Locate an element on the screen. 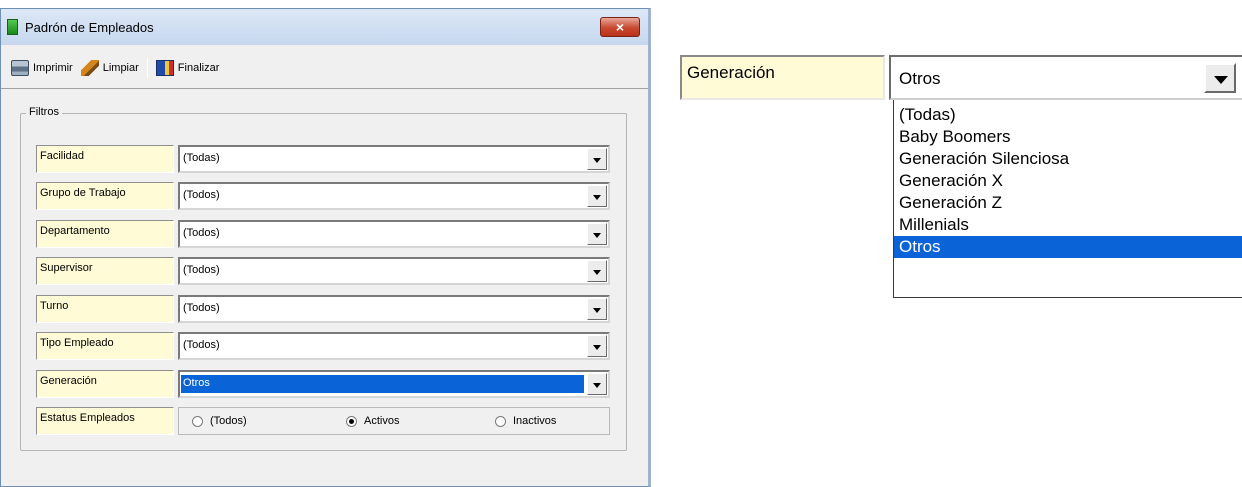 The width and height of the screenshot is (1242, 487). filter-label: Supervisor is located at coordinates (105, 271).